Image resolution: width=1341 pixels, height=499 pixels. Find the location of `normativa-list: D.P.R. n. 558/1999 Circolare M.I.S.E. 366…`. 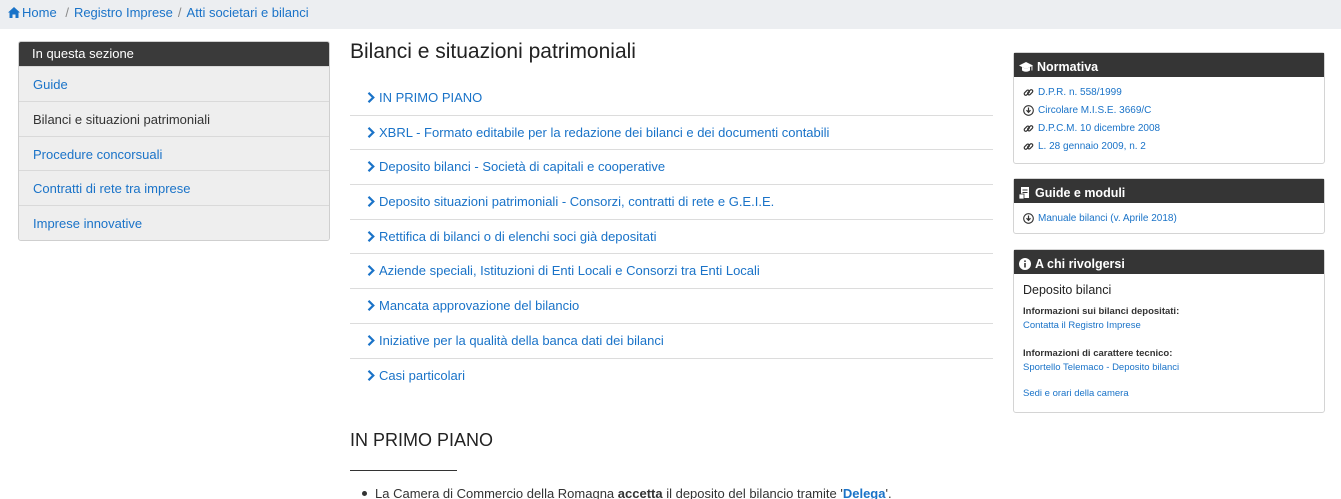

normativa-list: D.P.R. n. 558/1999 Circolare M.I.S.E. 366… is located at coordinates (1169, 116).